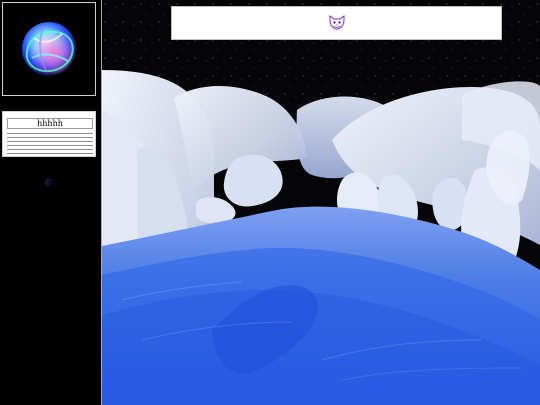 This screenshot has width=540, height=405. I want to click on logo-frame, so click(49, 49).